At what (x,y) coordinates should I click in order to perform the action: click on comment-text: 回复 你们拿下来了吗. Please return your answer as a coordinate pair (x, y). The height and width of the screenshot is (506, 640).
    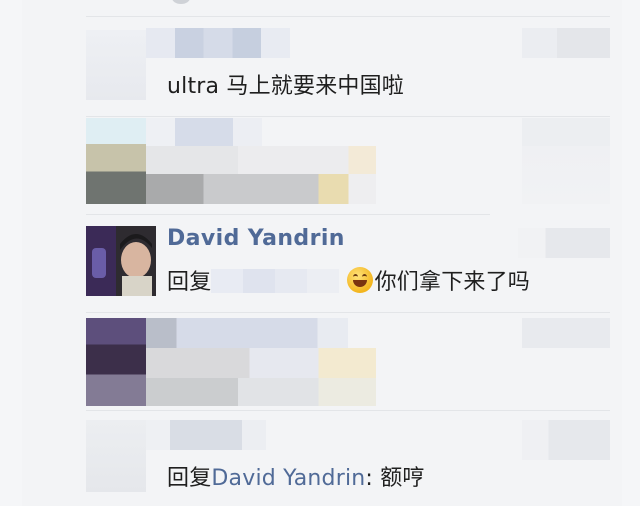
    Looking at the image, I should click on (348, 280).